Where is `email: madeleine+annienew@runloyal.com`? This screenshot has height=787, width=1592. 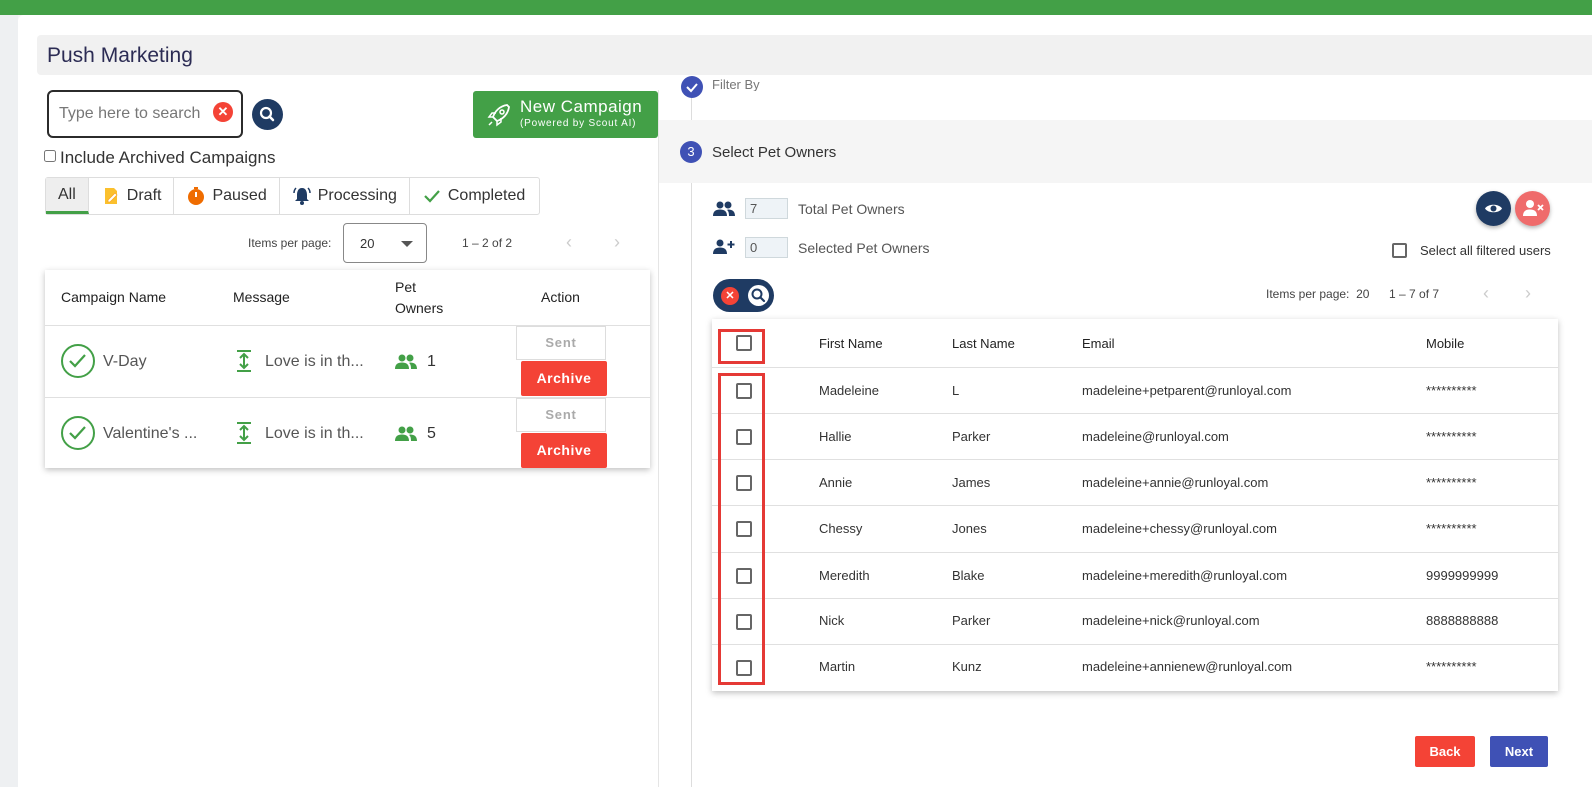
email: madeleine+annienew@runloyal.com is located at coordinates (1187, 666).